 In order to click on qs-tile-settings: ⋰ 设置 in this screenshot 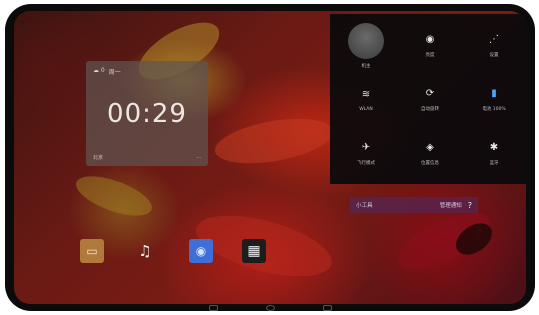, I will do `click(494, 46)`.